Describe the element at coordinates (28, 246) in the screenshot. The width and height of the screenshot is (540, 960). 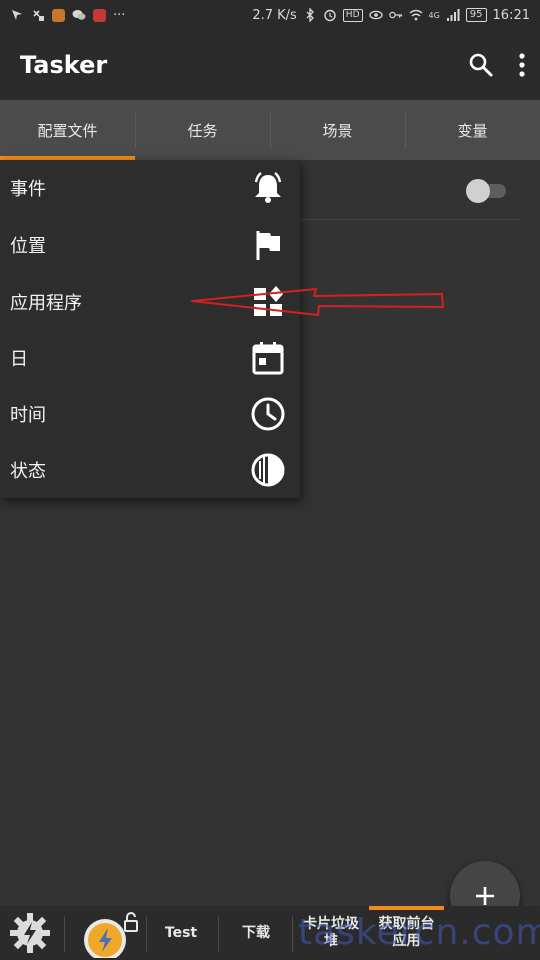
I see `menu-item-label: 位置` at that location.